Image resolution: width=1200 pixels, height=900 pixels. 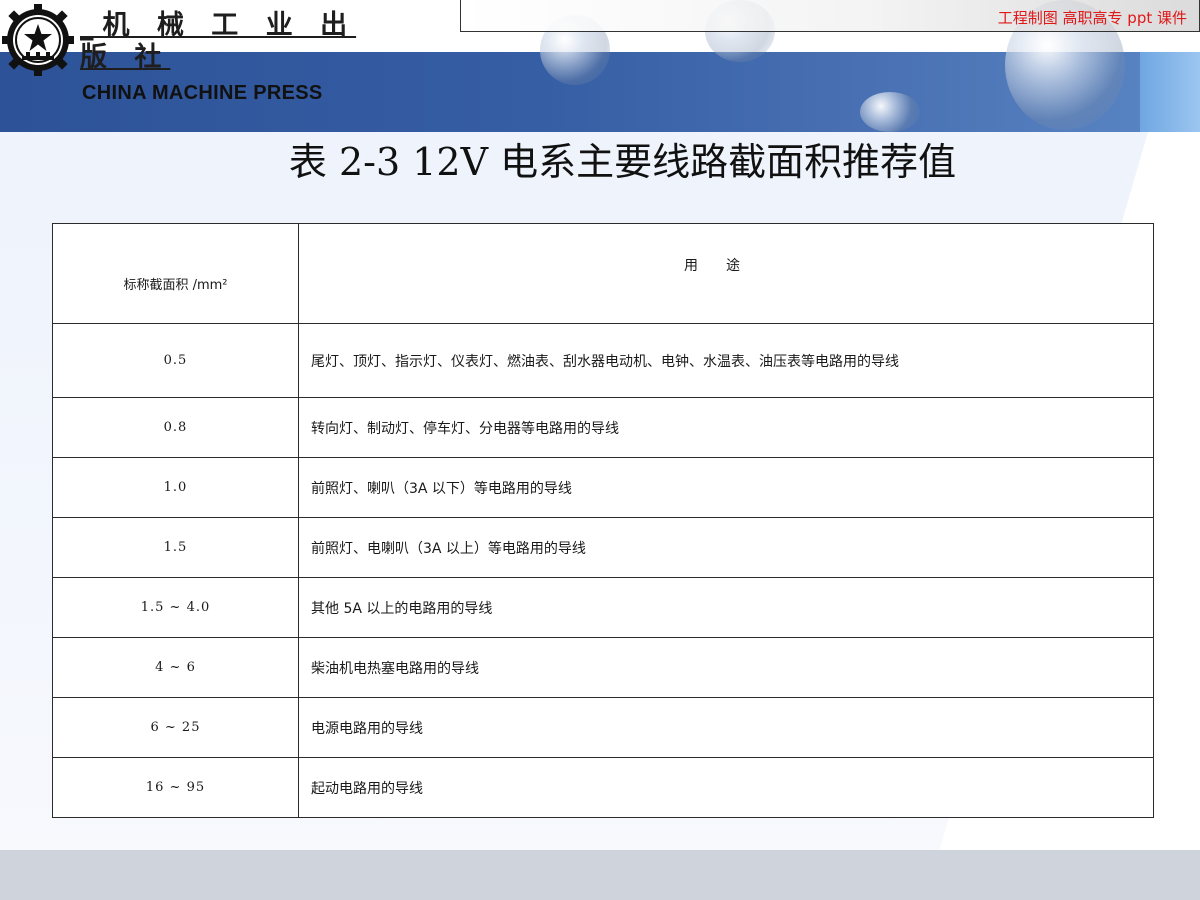 I want to click on cell-use: 前照灯、电喇叭（3A 以上）等电路用的导线, so click(x=726, y=547).